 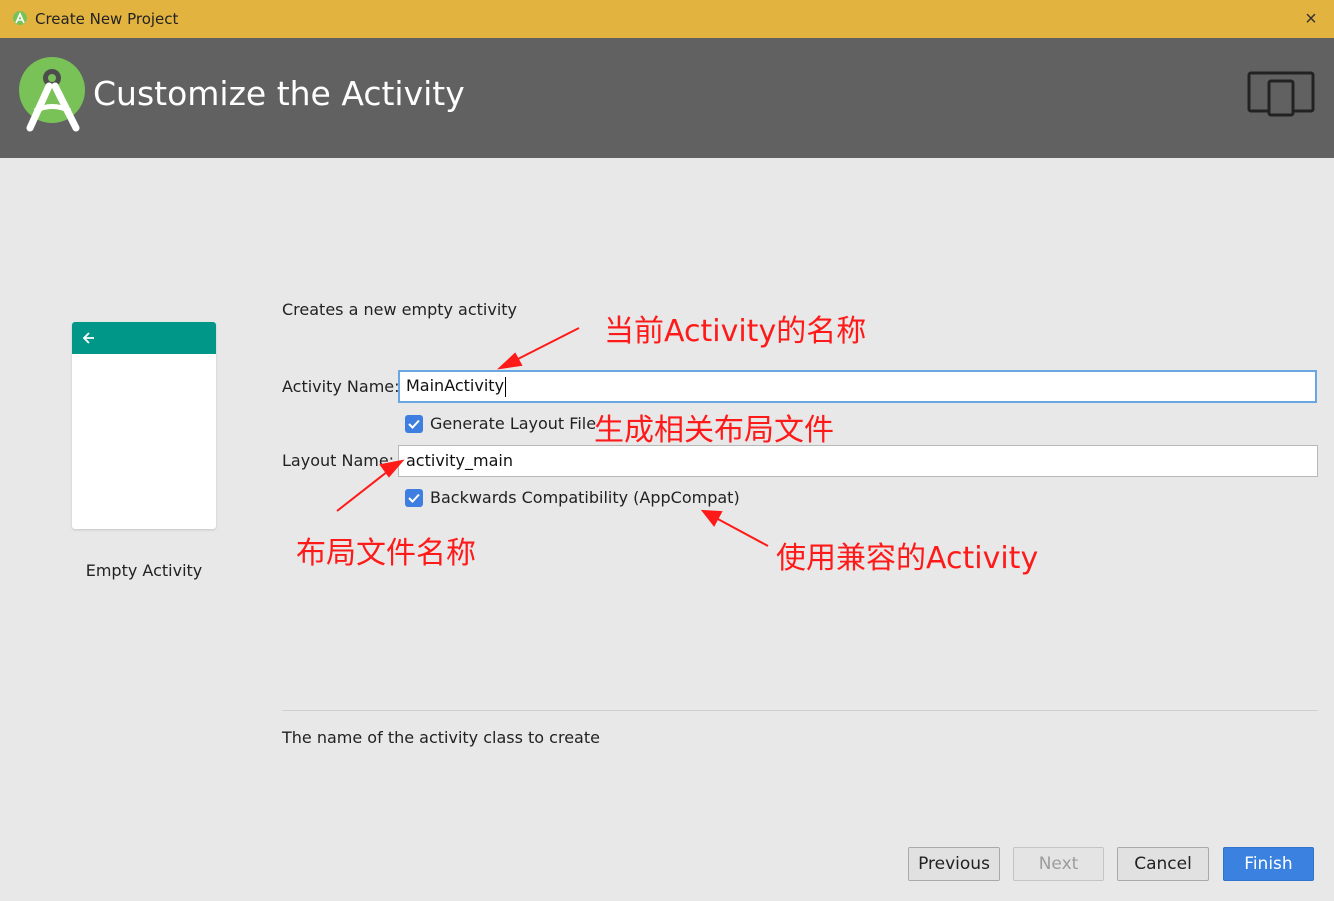 What do you see at coordinates (552, 437) in the screenshot?
I see `annotation-arrows` at bounding box center [552, 437].